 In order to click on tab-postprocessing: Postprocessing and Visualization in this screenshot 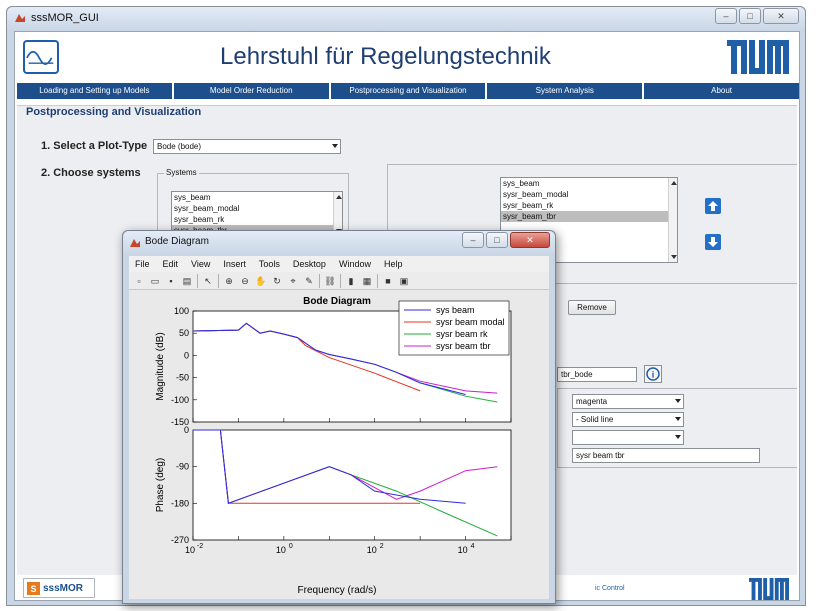, I will do `click(408, 91)`.